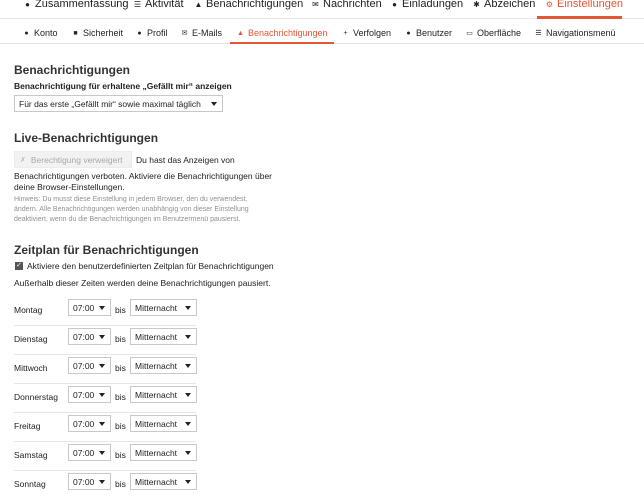 This screenshot has width=644, height=500. I want to click on check-icon: ✓, so click(19, 265).